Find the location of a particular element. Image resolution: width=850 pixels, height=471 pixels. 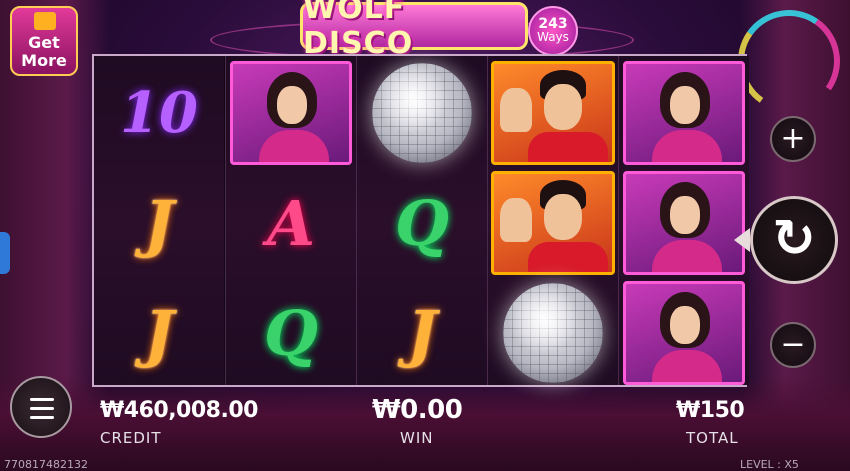

get-more-button: Get More is located at coordinates (44, 41).